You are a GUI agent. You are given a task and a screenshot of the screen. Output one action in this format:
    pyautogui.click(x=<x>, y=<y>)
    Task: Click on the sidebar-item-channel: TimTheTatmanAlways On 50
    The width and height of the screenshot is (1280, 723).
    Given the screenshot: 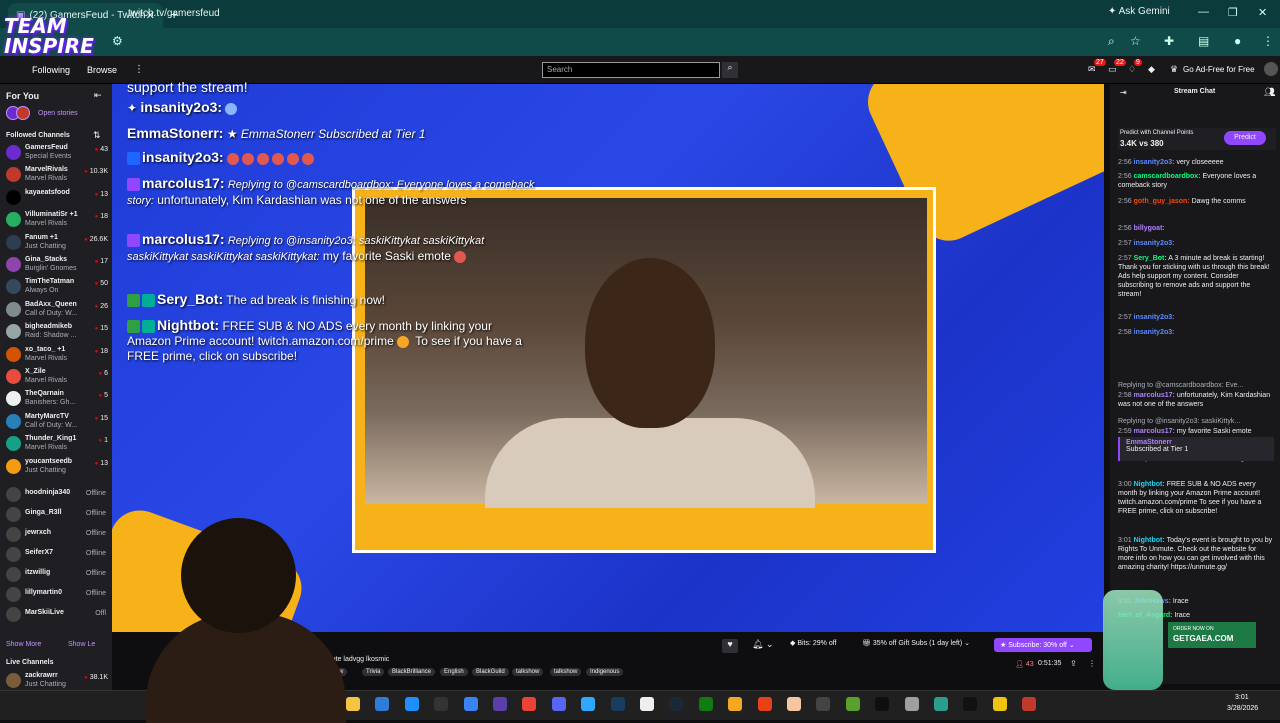 What is the action you would take?
    pyautogui.click(x=56, y=287)
    